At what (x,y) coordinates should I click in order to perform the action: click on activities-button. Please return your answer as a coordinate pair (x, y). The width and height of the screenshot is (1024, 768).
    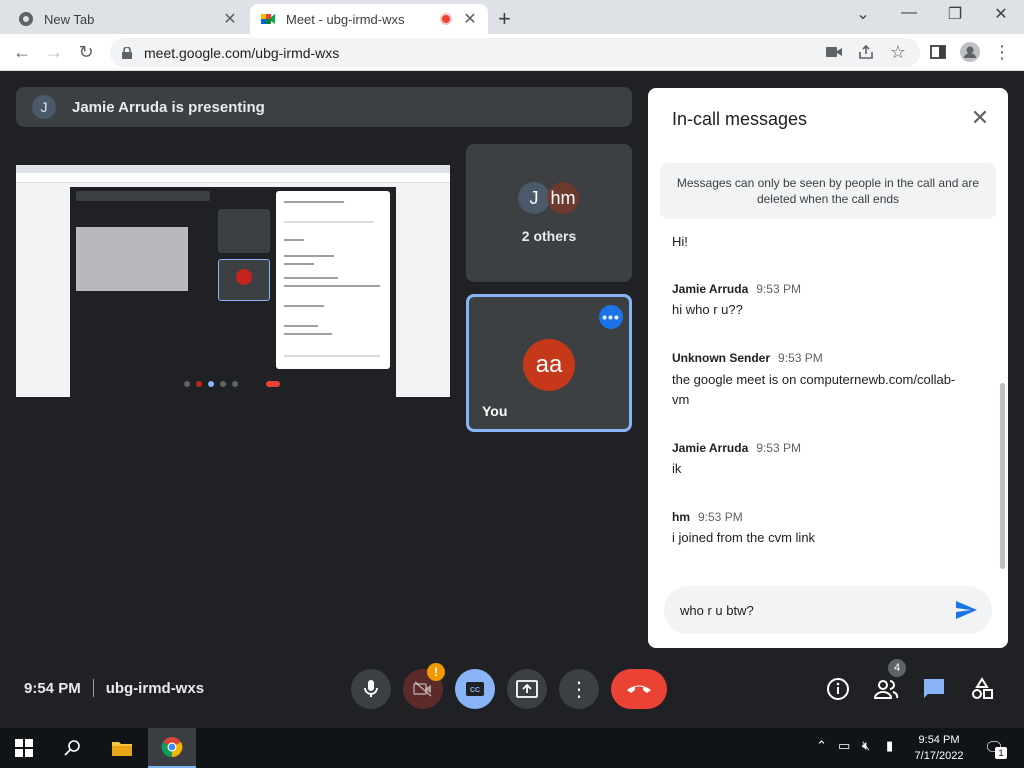
    Looking at the image, I should click on (982, 689).